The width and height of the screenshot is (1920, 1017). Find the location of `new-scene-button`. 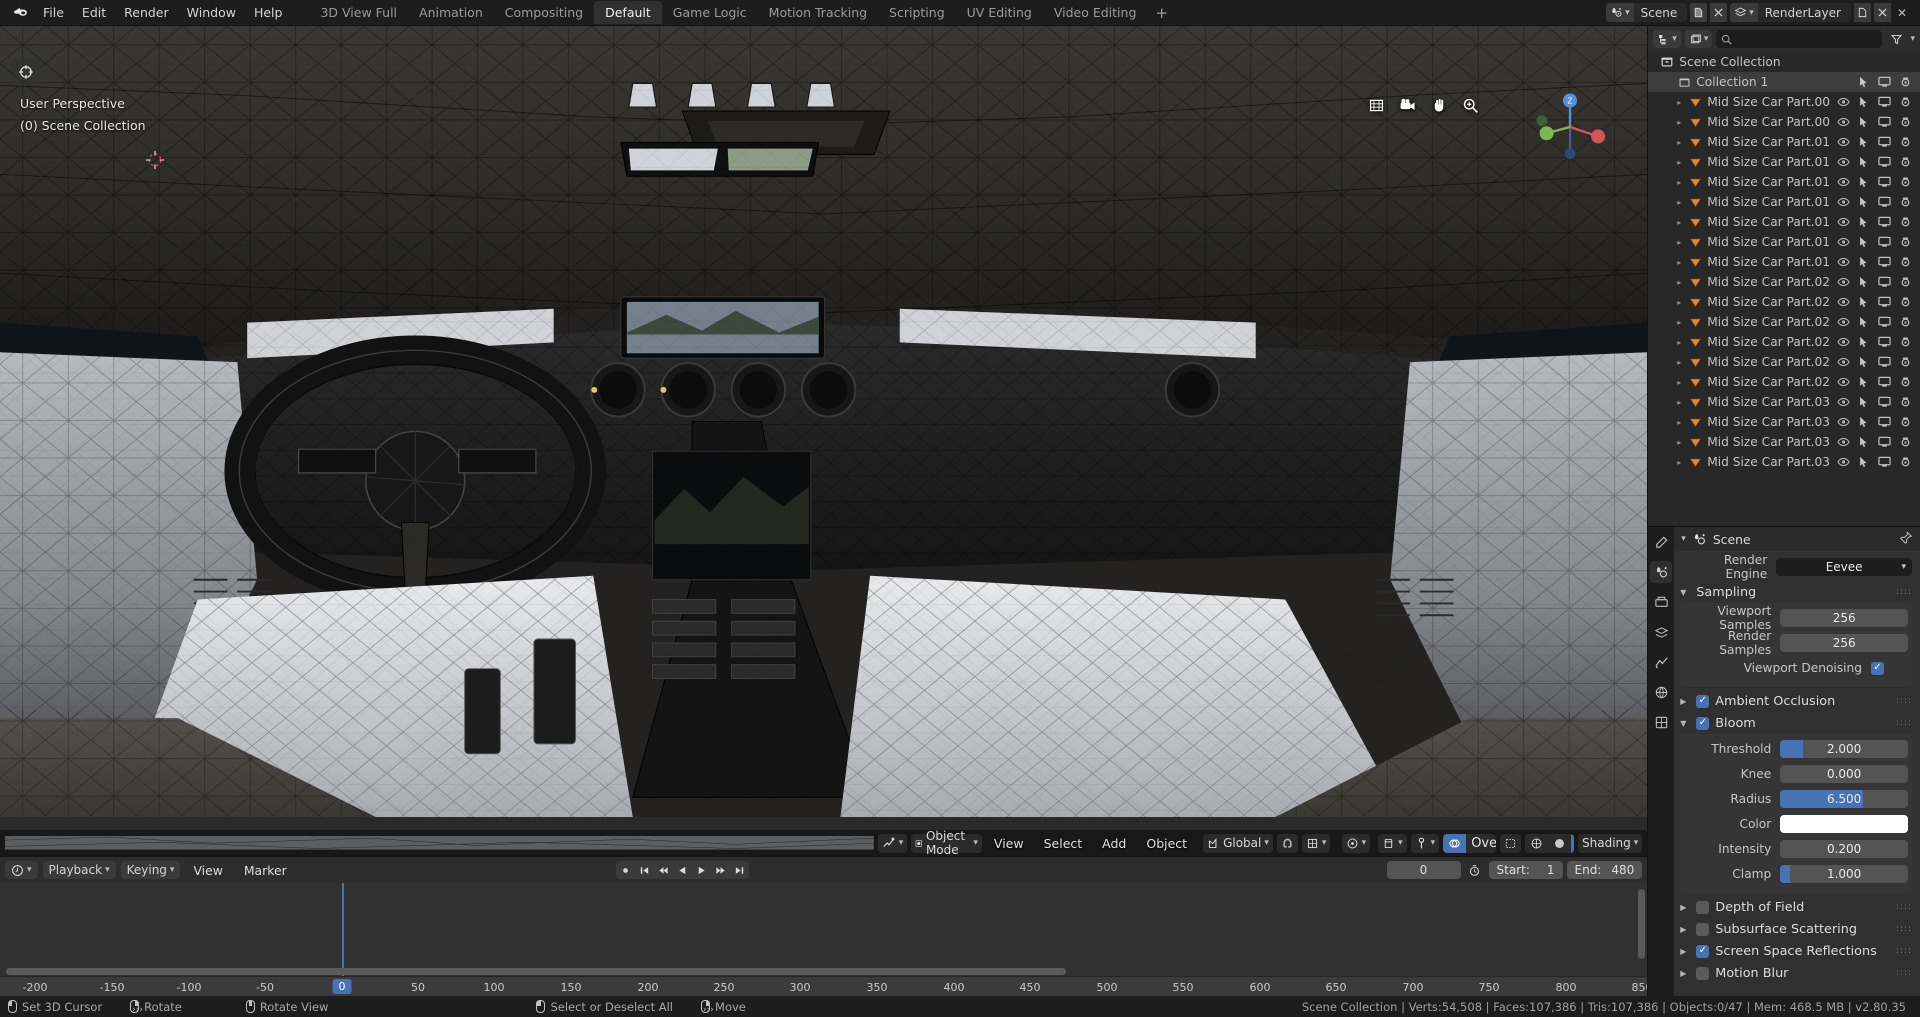

new-scene-button is located at coordinates (1699, 12).